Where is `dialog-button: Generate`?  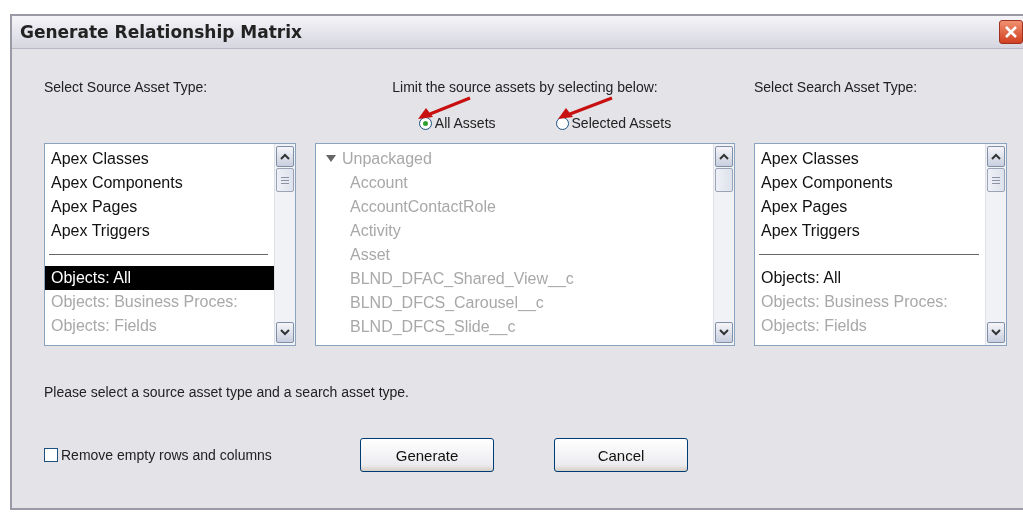 dialog-button: Generate is located at coordinates (427, 455).